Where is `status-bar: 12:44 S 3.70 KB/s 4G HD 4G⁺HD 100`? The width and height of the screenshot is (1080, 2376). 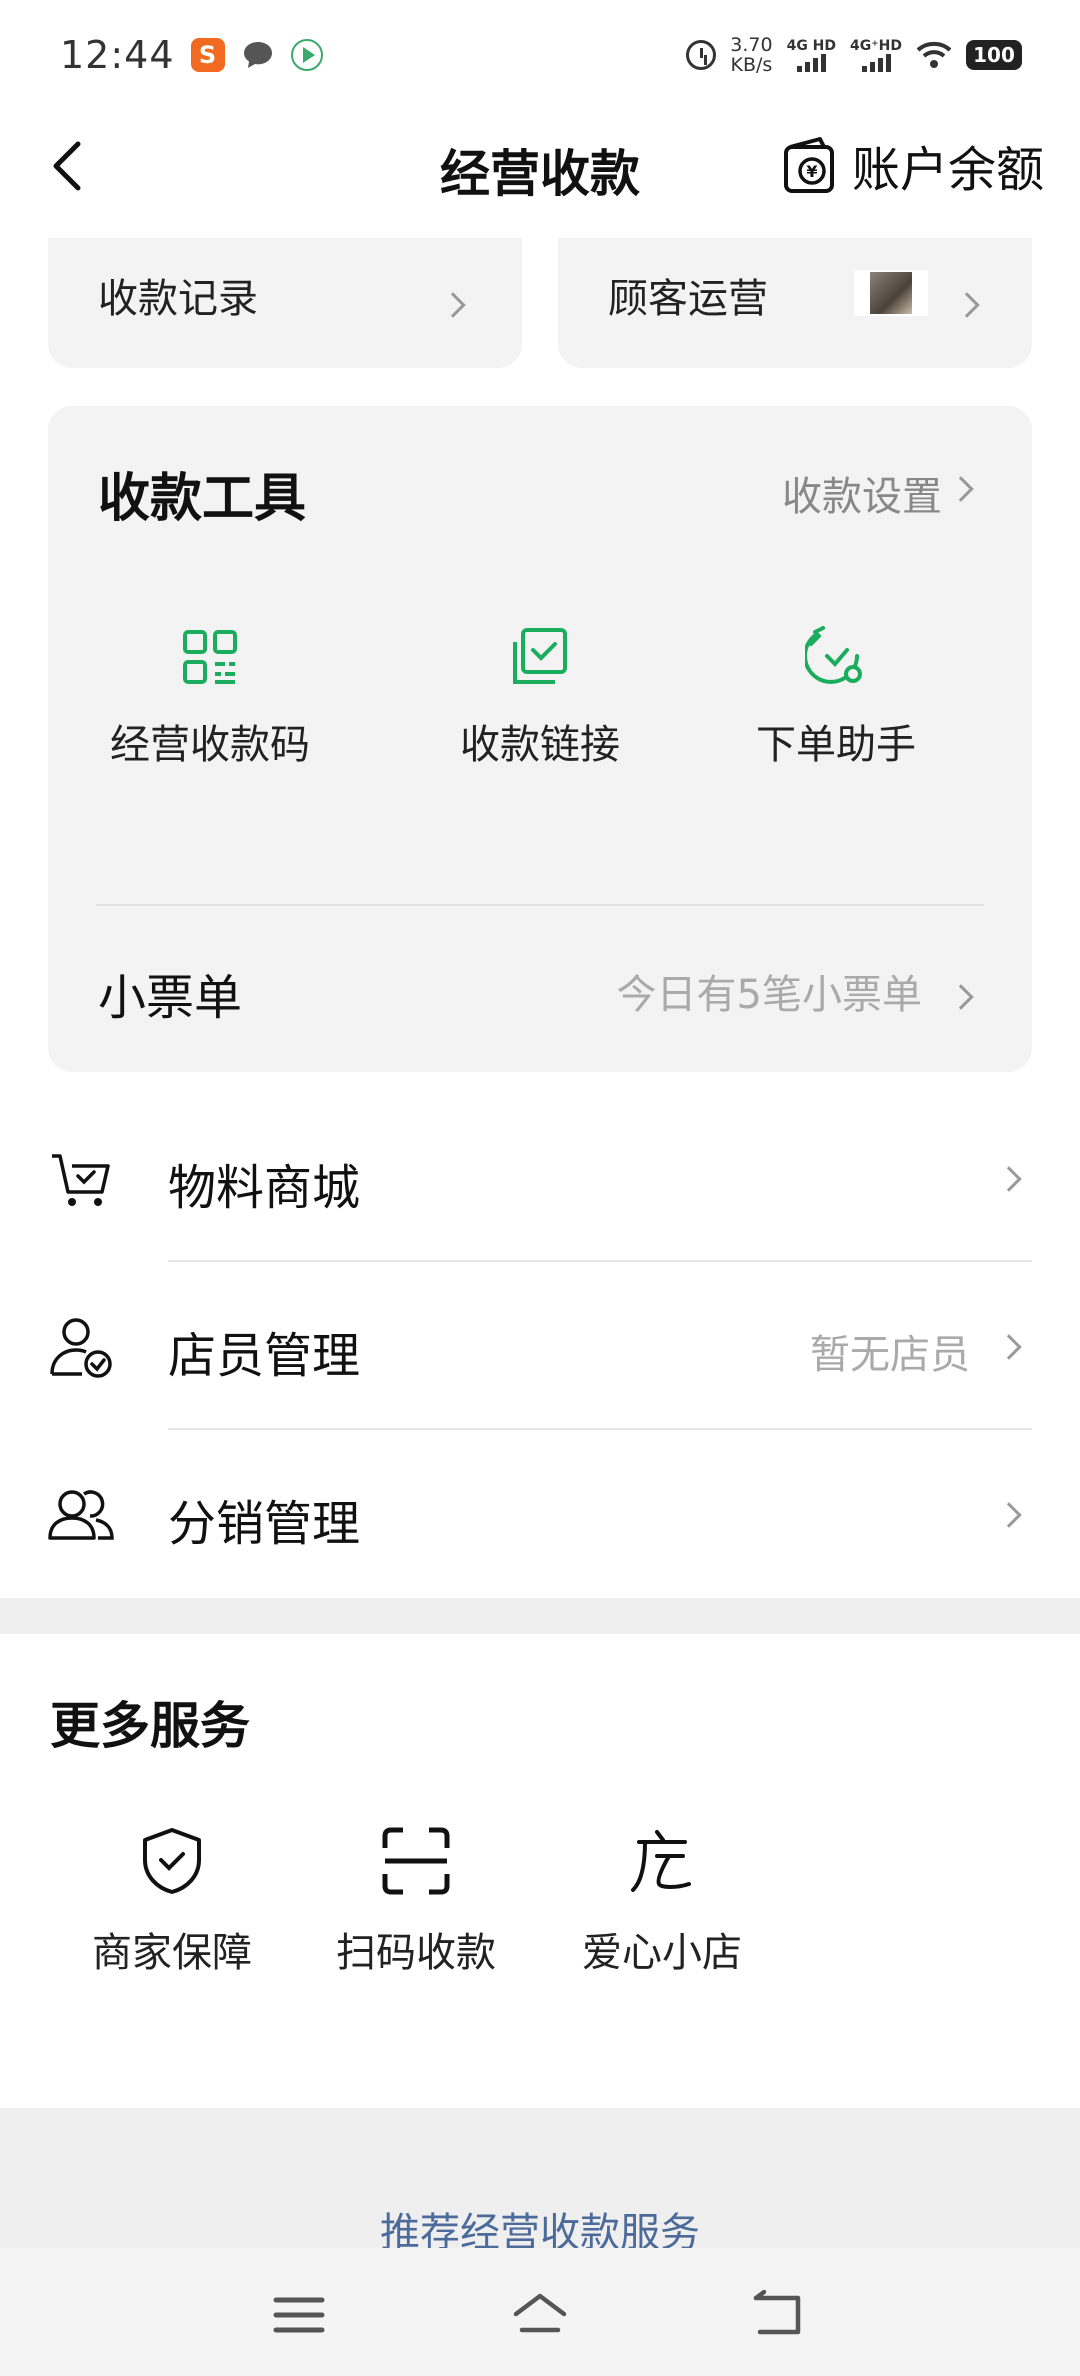 status-bar: 12:44 S 3.70 KB/s 4G HD 4G⁺HD 100 is located at coordinates (540, 55).